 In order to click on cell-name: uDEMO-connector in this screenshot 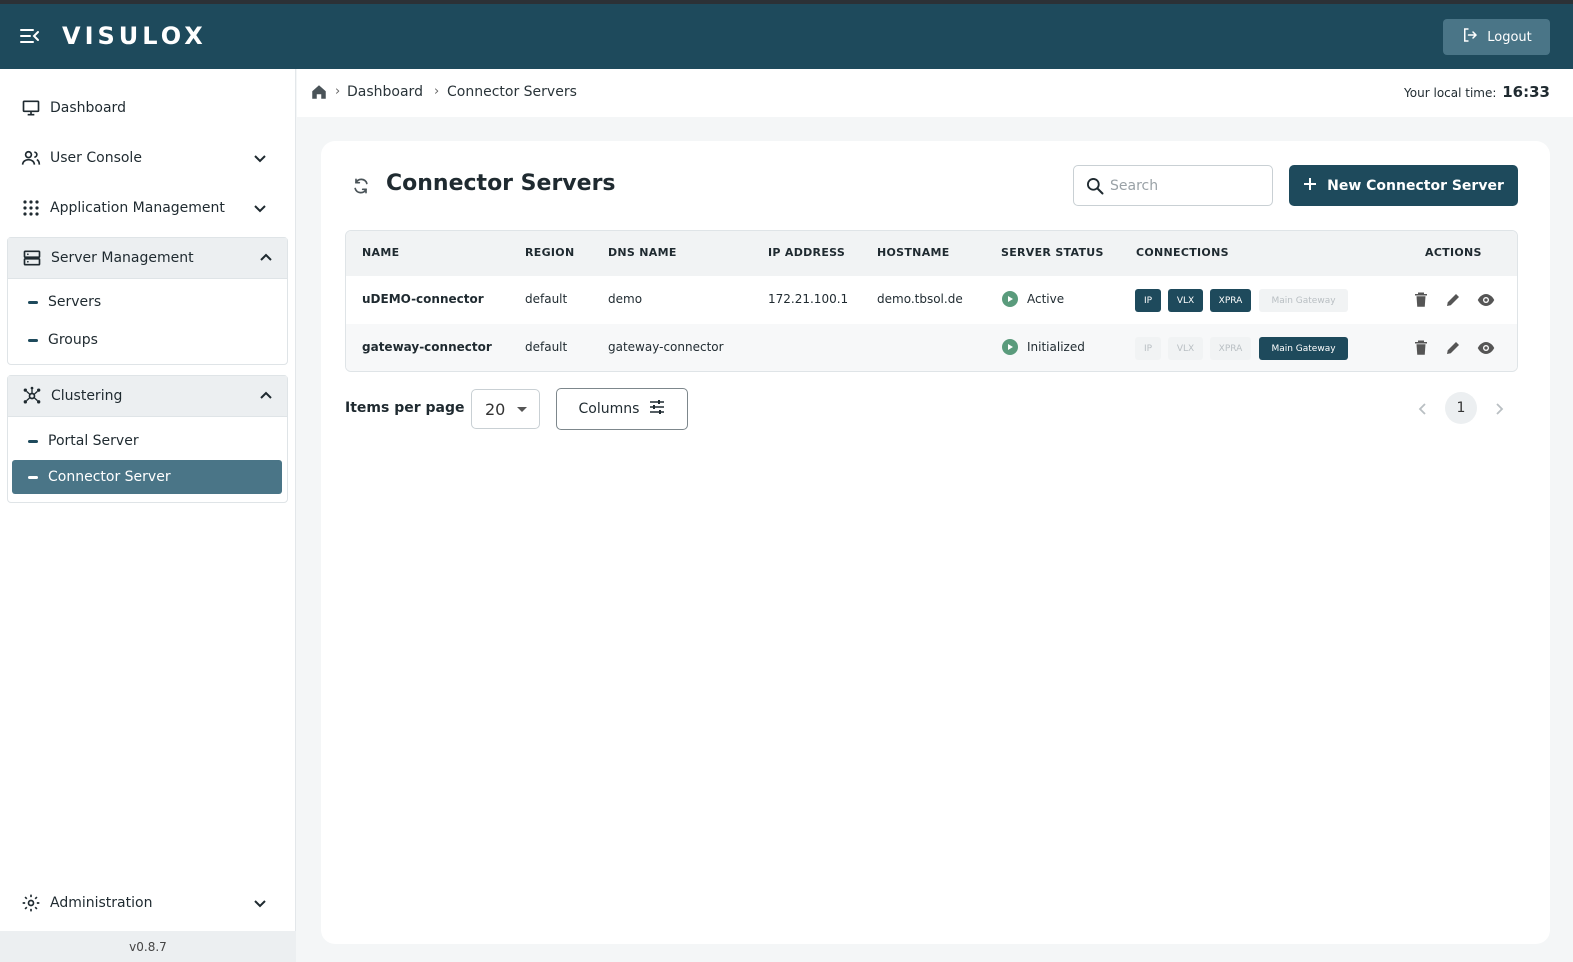, I will do `click(423, 299)`.